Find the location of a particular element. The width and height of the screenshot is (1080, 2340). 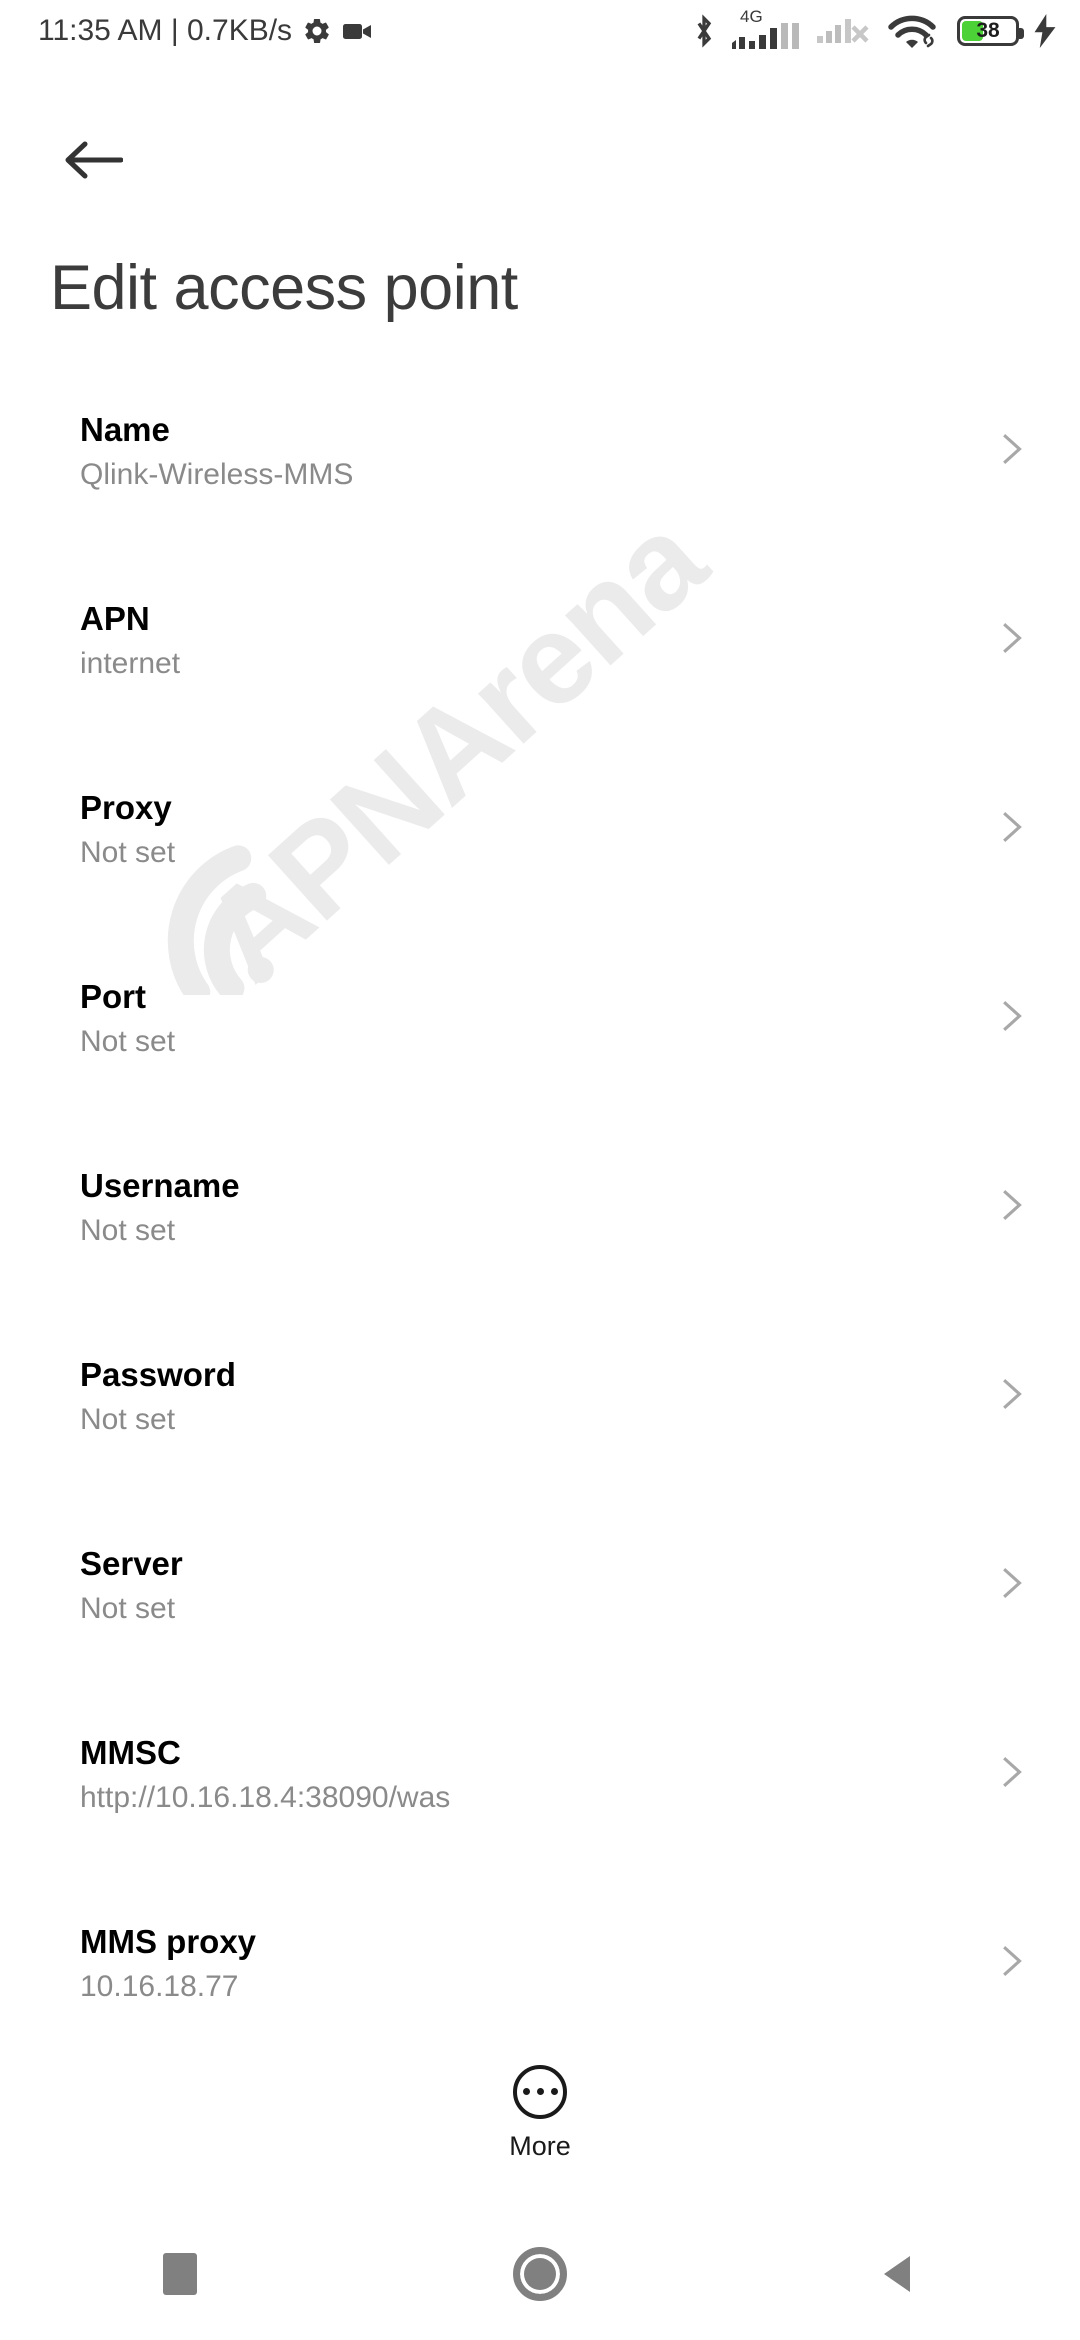

arrow-left-icon is located at coordinates (94, 160).